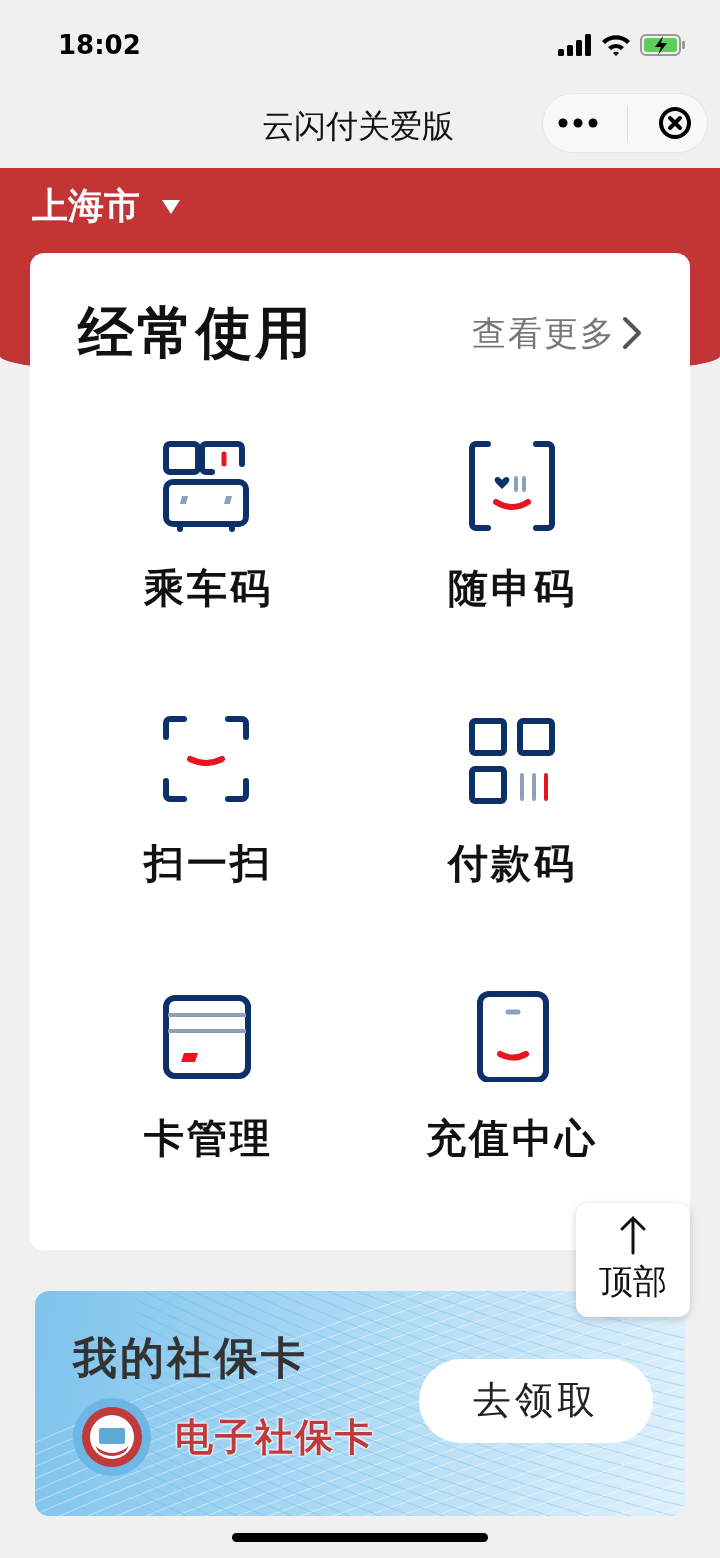 The height and width of the screenshot is (1558, 720). I want to click on shortcut-item: 卡管理, so click(208, 1074).